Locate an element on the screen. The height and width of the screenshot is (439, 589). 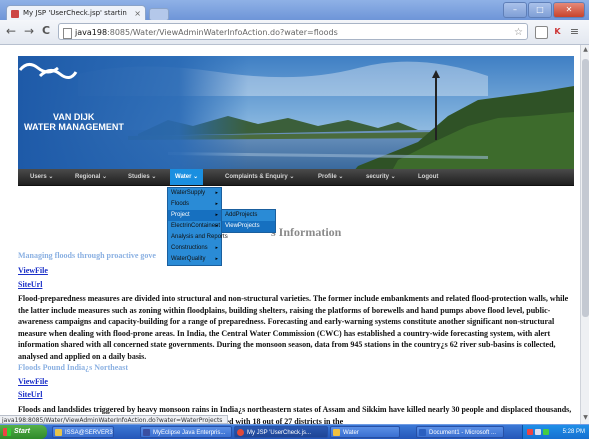
page-icon is located at coordinates (67, 33).